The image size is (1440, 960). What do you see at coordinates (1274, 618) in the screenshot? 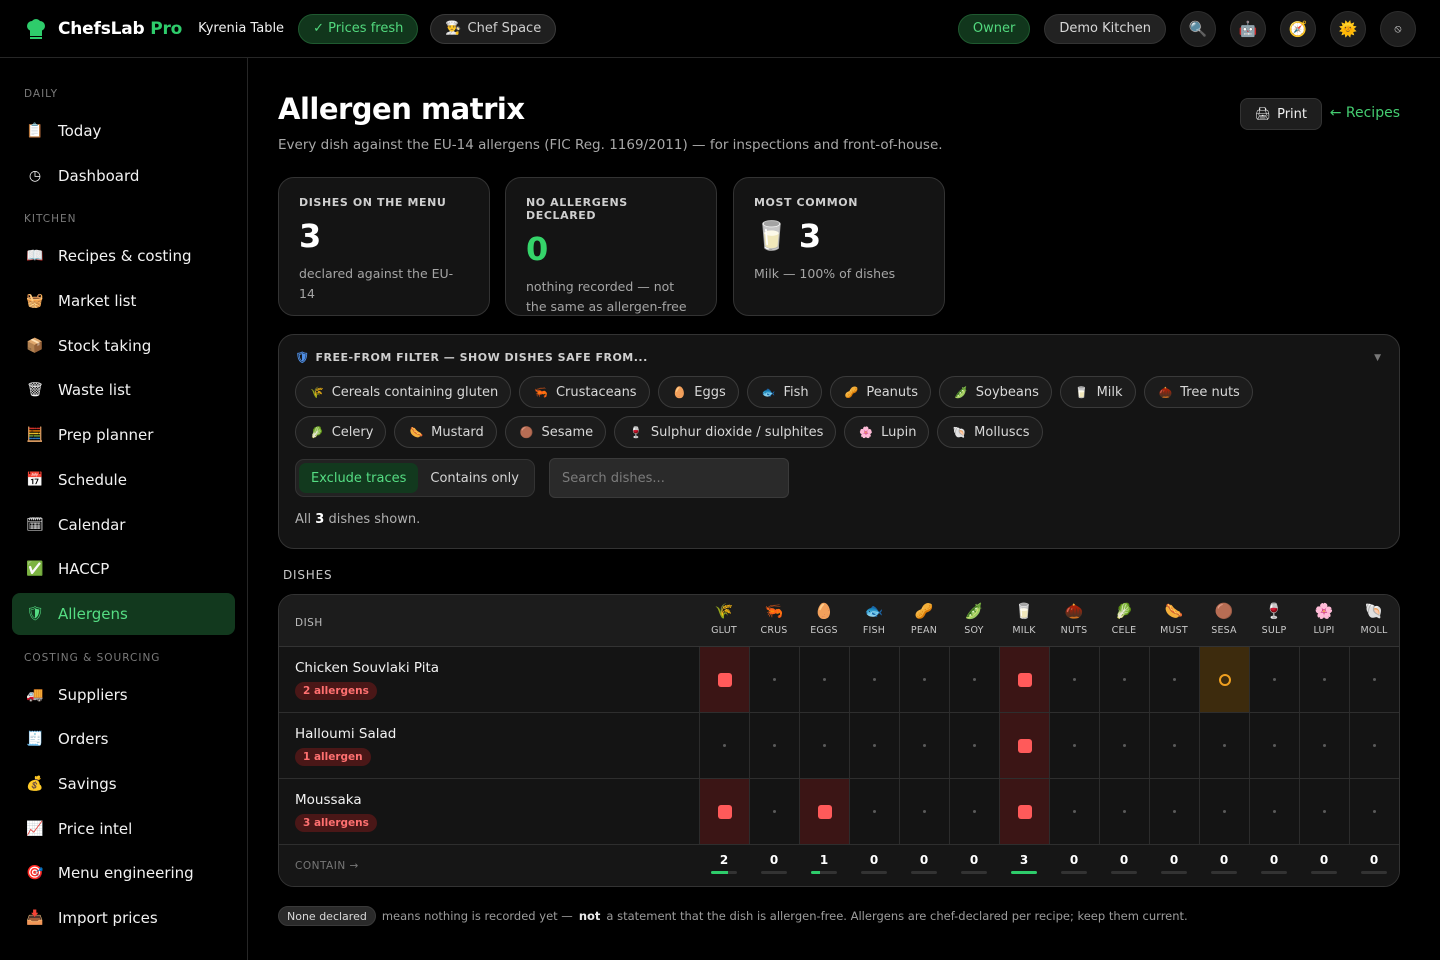
I see `column-header-sulp: 🍷 SULP` at bounding box center [1274, 618].